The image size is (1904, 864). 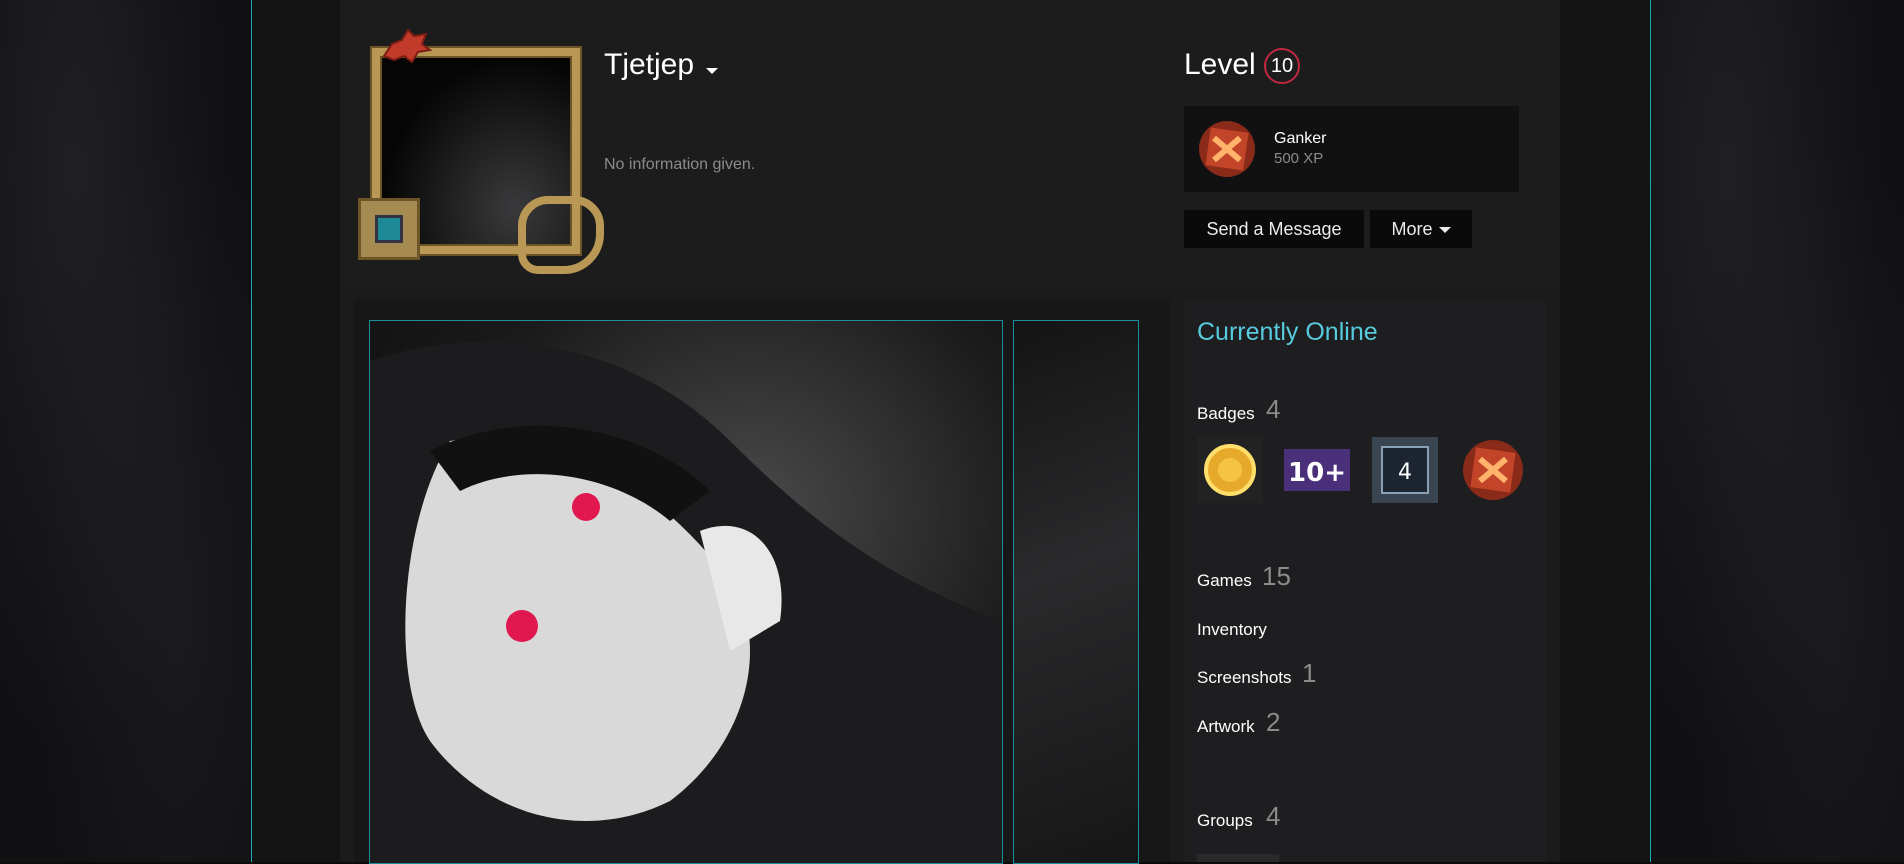 I want to click on 10-plus-badge-text: 10+, so click(x=1317, y=473).